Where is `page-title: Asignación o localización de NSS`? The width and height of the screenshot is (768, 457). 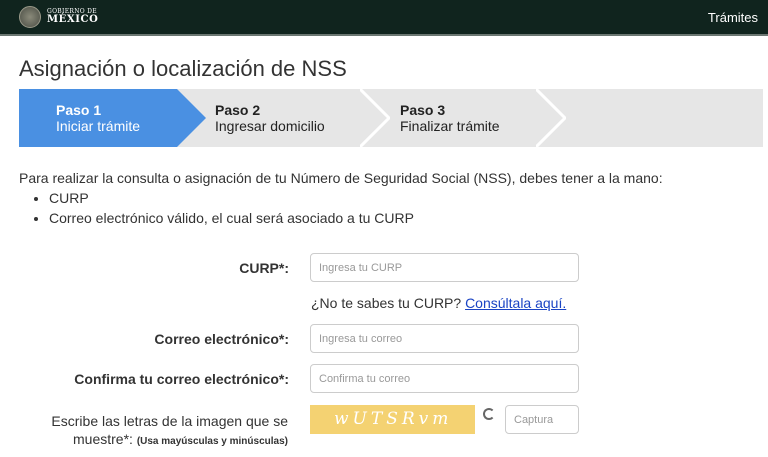
page-title: Asignación o localización de NSS is located at coordinates (183, 68).